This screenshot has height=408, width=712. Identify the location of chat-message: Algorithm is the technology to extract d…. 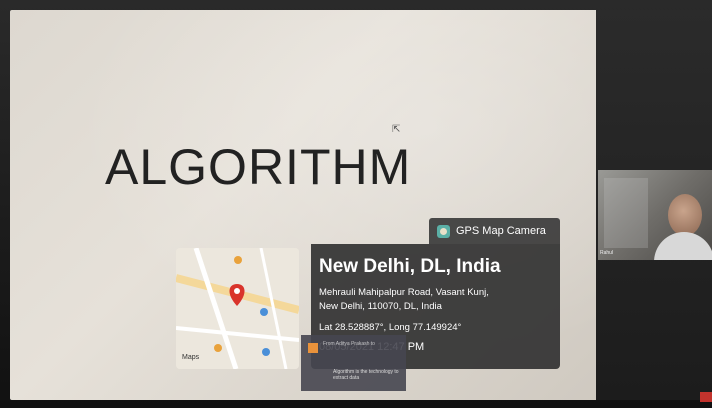
(366, 375).